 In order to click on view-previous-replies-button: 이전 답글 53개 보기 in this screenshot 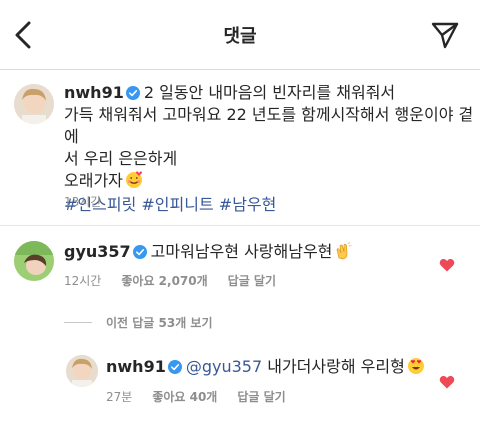, I will do `click(138, 322)`.